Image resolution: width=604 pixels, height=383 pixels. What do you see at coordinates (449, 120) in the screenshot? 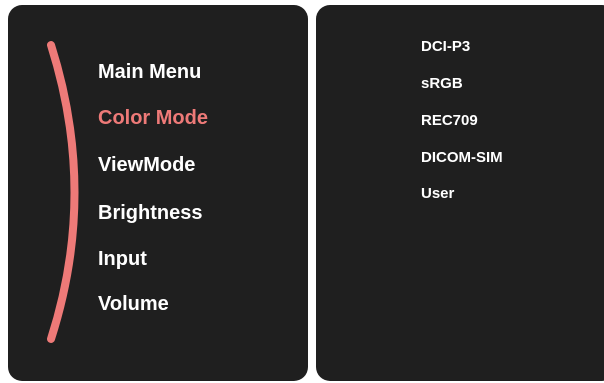
I see `submenu-item-rec709: REC709` at bounding box center [449, 120].